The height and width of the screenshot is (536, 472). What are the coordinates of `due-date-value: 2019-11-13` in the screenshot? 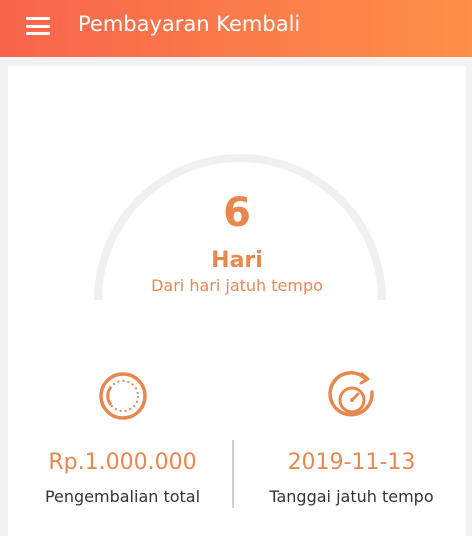 It's located at (351, 462).